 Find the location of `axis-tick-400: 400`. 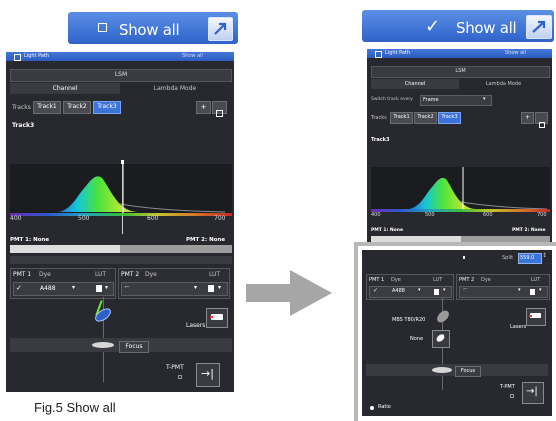

axis-tick-400: 400 is located at coordinates (376, 215).